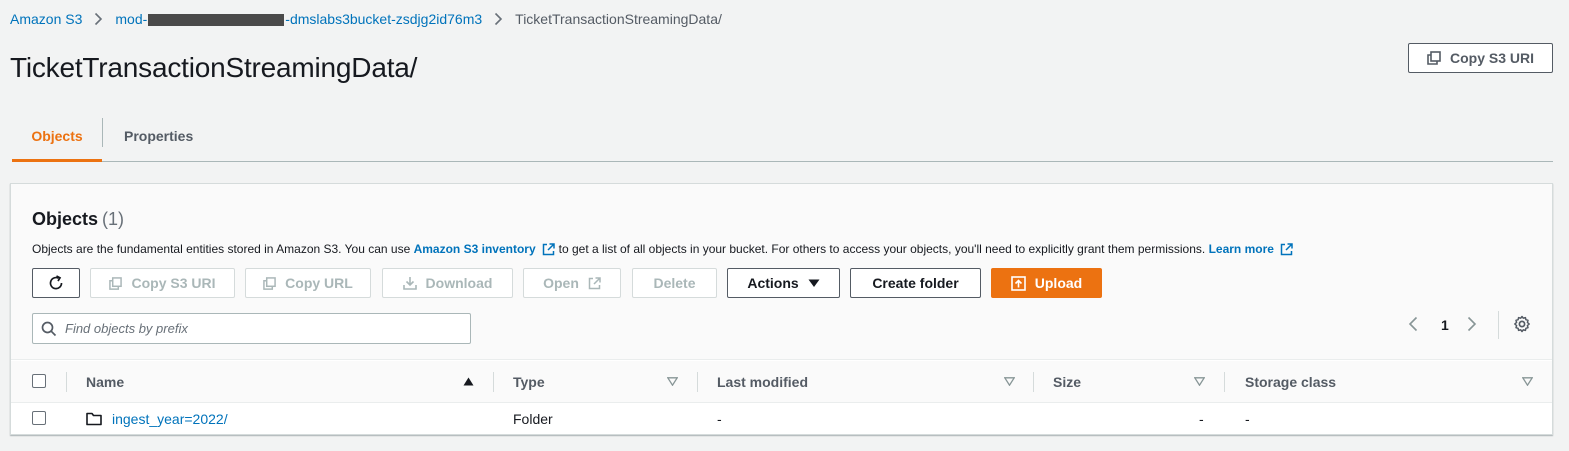 The height and width of the screenshot is (451, 1569). I want to click on breadcrumb-amazon-s3: Amazon S3, so click(46, 19).